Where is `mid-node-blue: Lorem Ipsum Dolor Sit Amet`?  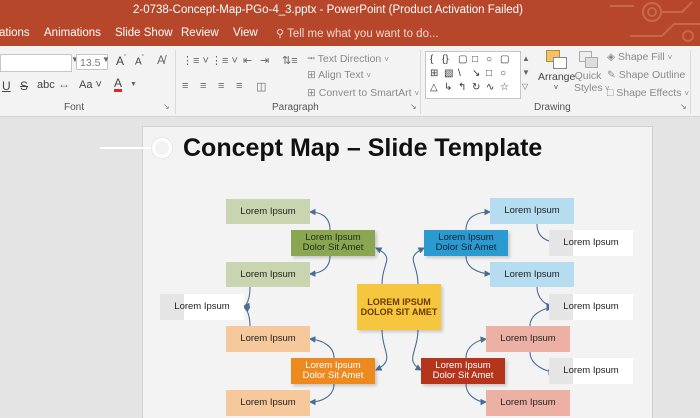
mid-node-blue: Lorem Ipsum Dolor Sit Amet is located at coordinates (466, 243).